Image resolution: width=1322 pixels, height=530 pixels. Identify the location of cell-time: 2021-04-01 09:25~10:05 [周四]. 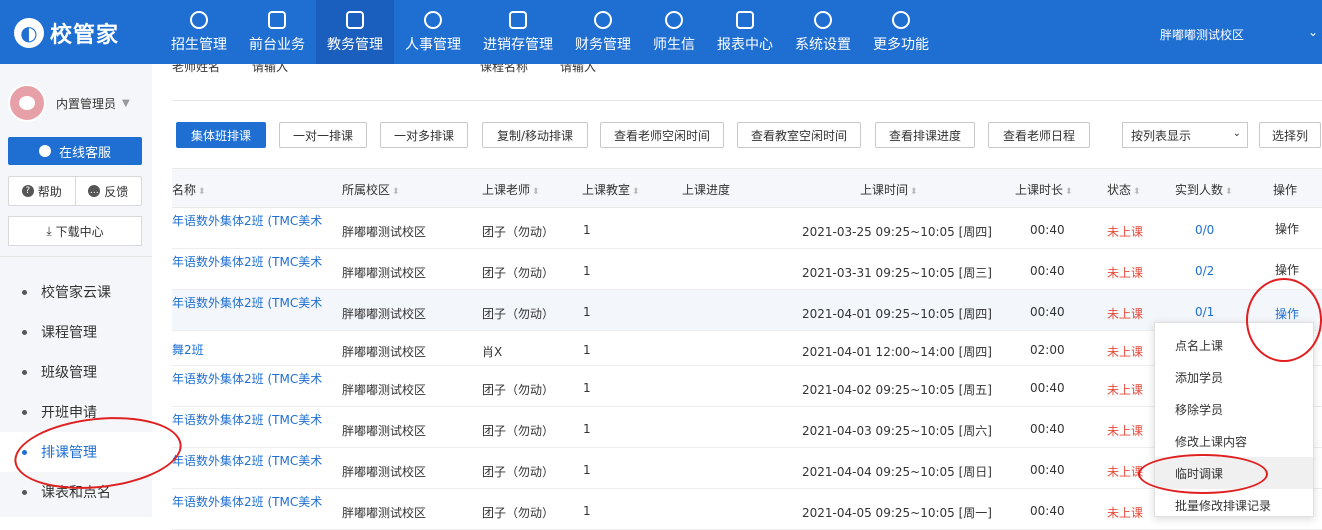
(897, 313).